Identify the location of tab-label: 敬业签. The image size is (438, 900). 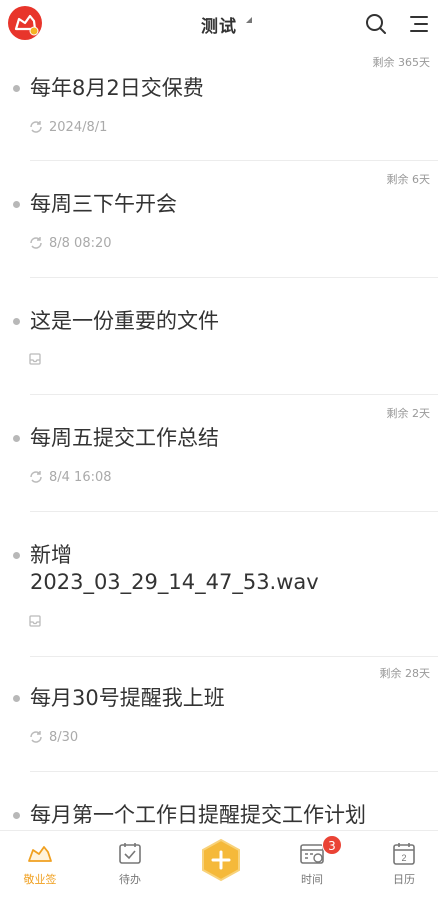
(40, 879).